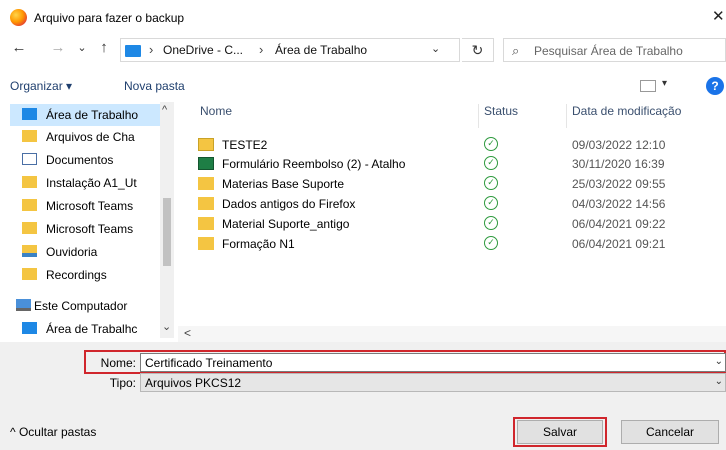 Image resolution: width=726 pixels, height=450 pixels. Describe the element at coordinates (286, 224) in the screenshot. I see `file-name: Material Suporte_antigo` at that location.